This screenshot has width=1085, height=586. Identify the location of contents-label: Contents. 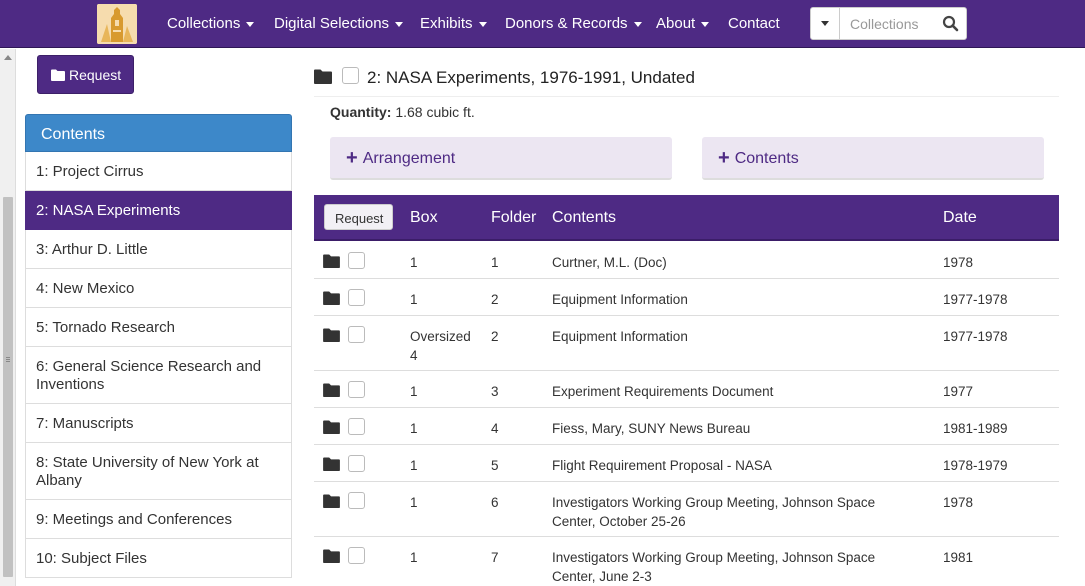
(766, 158).